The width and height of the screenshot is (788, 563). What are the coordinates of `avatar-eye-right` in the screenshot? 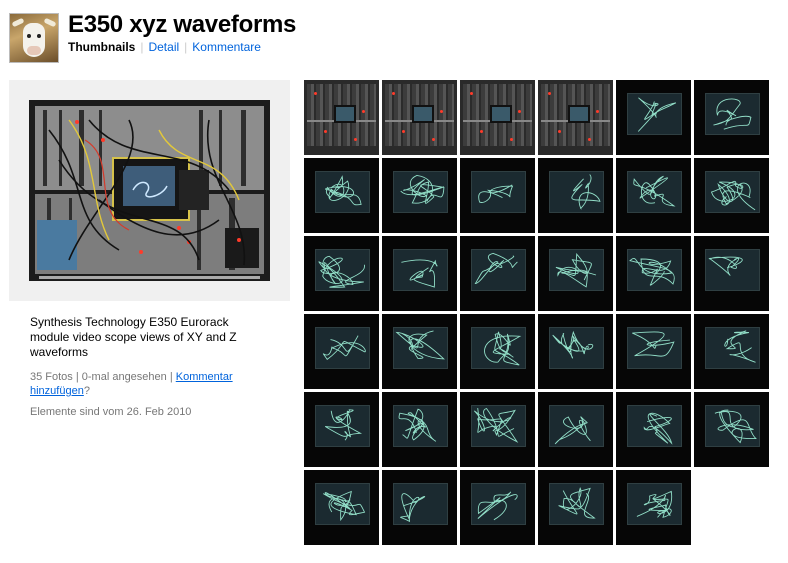 It's located at (39, 36).